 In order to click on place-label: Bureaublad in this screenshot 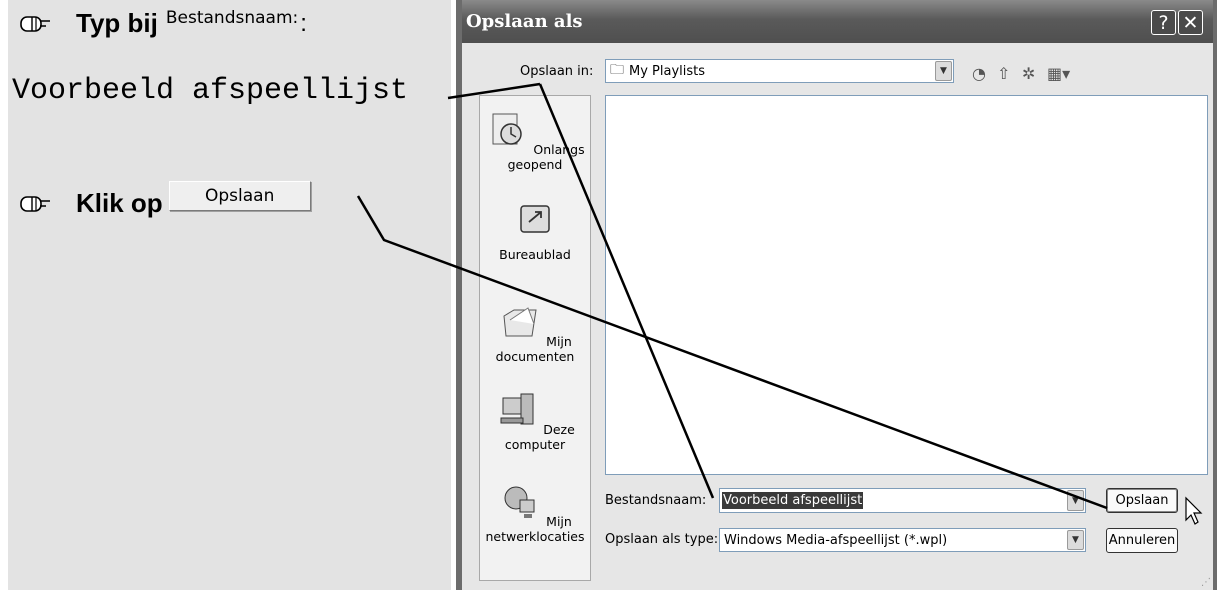, I will do `click(535, 254)`.